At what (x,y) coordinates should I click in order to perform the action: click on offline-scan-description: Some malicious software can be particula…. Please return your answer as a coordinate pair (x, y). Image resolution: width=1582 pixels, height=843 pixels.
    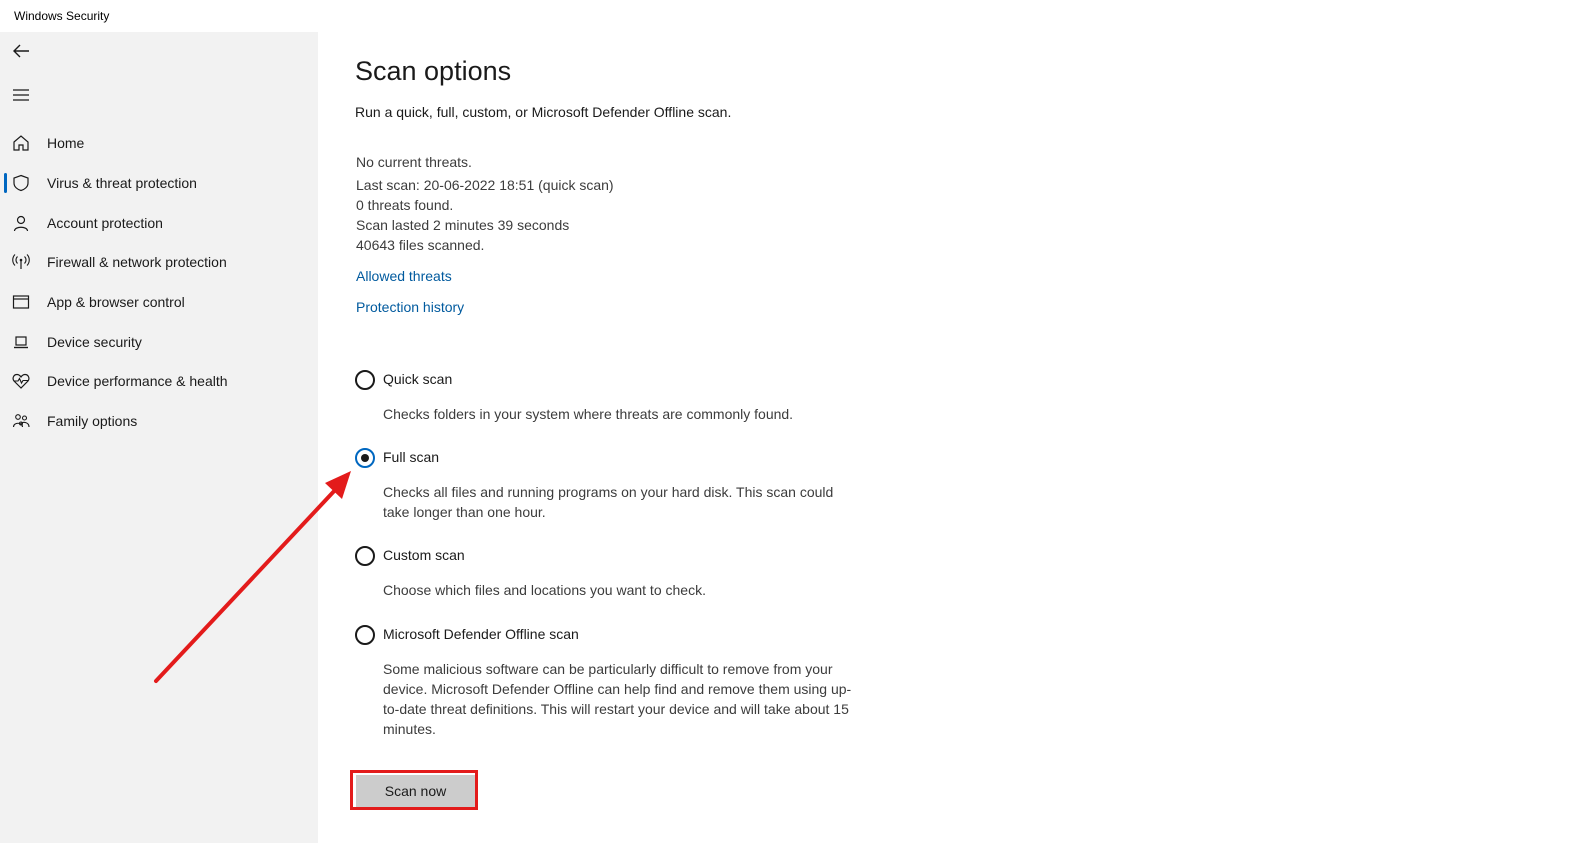
    Looking at the image, I should click on (617, 699).